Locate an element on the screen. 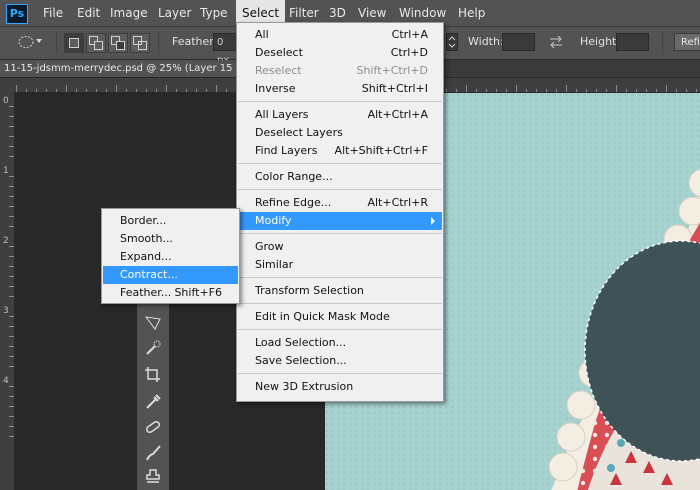 The height and width of the screenshot is (490, 700). select-menu-item-reselect: Reselect Shift+Ctrl+D is located at coordinates (340, 71).